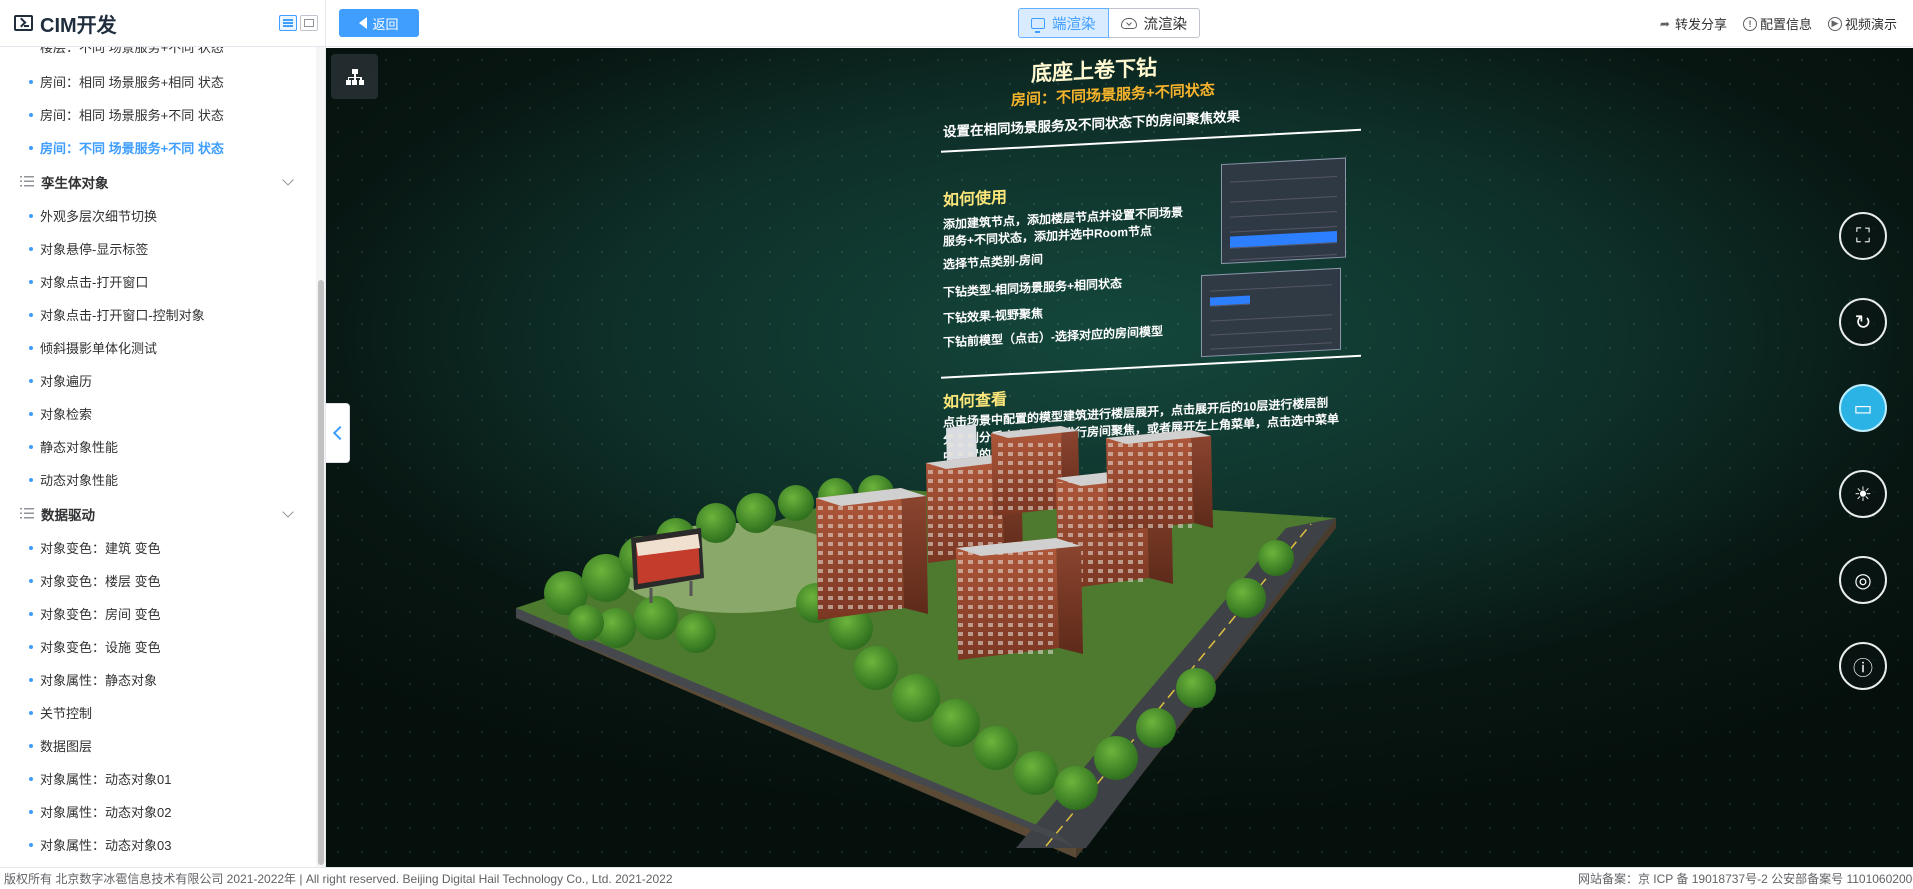 Image resolution: width=1913 pixels, height=889 pixels. I want to click on chevron-left-icon, so click(340, 433).